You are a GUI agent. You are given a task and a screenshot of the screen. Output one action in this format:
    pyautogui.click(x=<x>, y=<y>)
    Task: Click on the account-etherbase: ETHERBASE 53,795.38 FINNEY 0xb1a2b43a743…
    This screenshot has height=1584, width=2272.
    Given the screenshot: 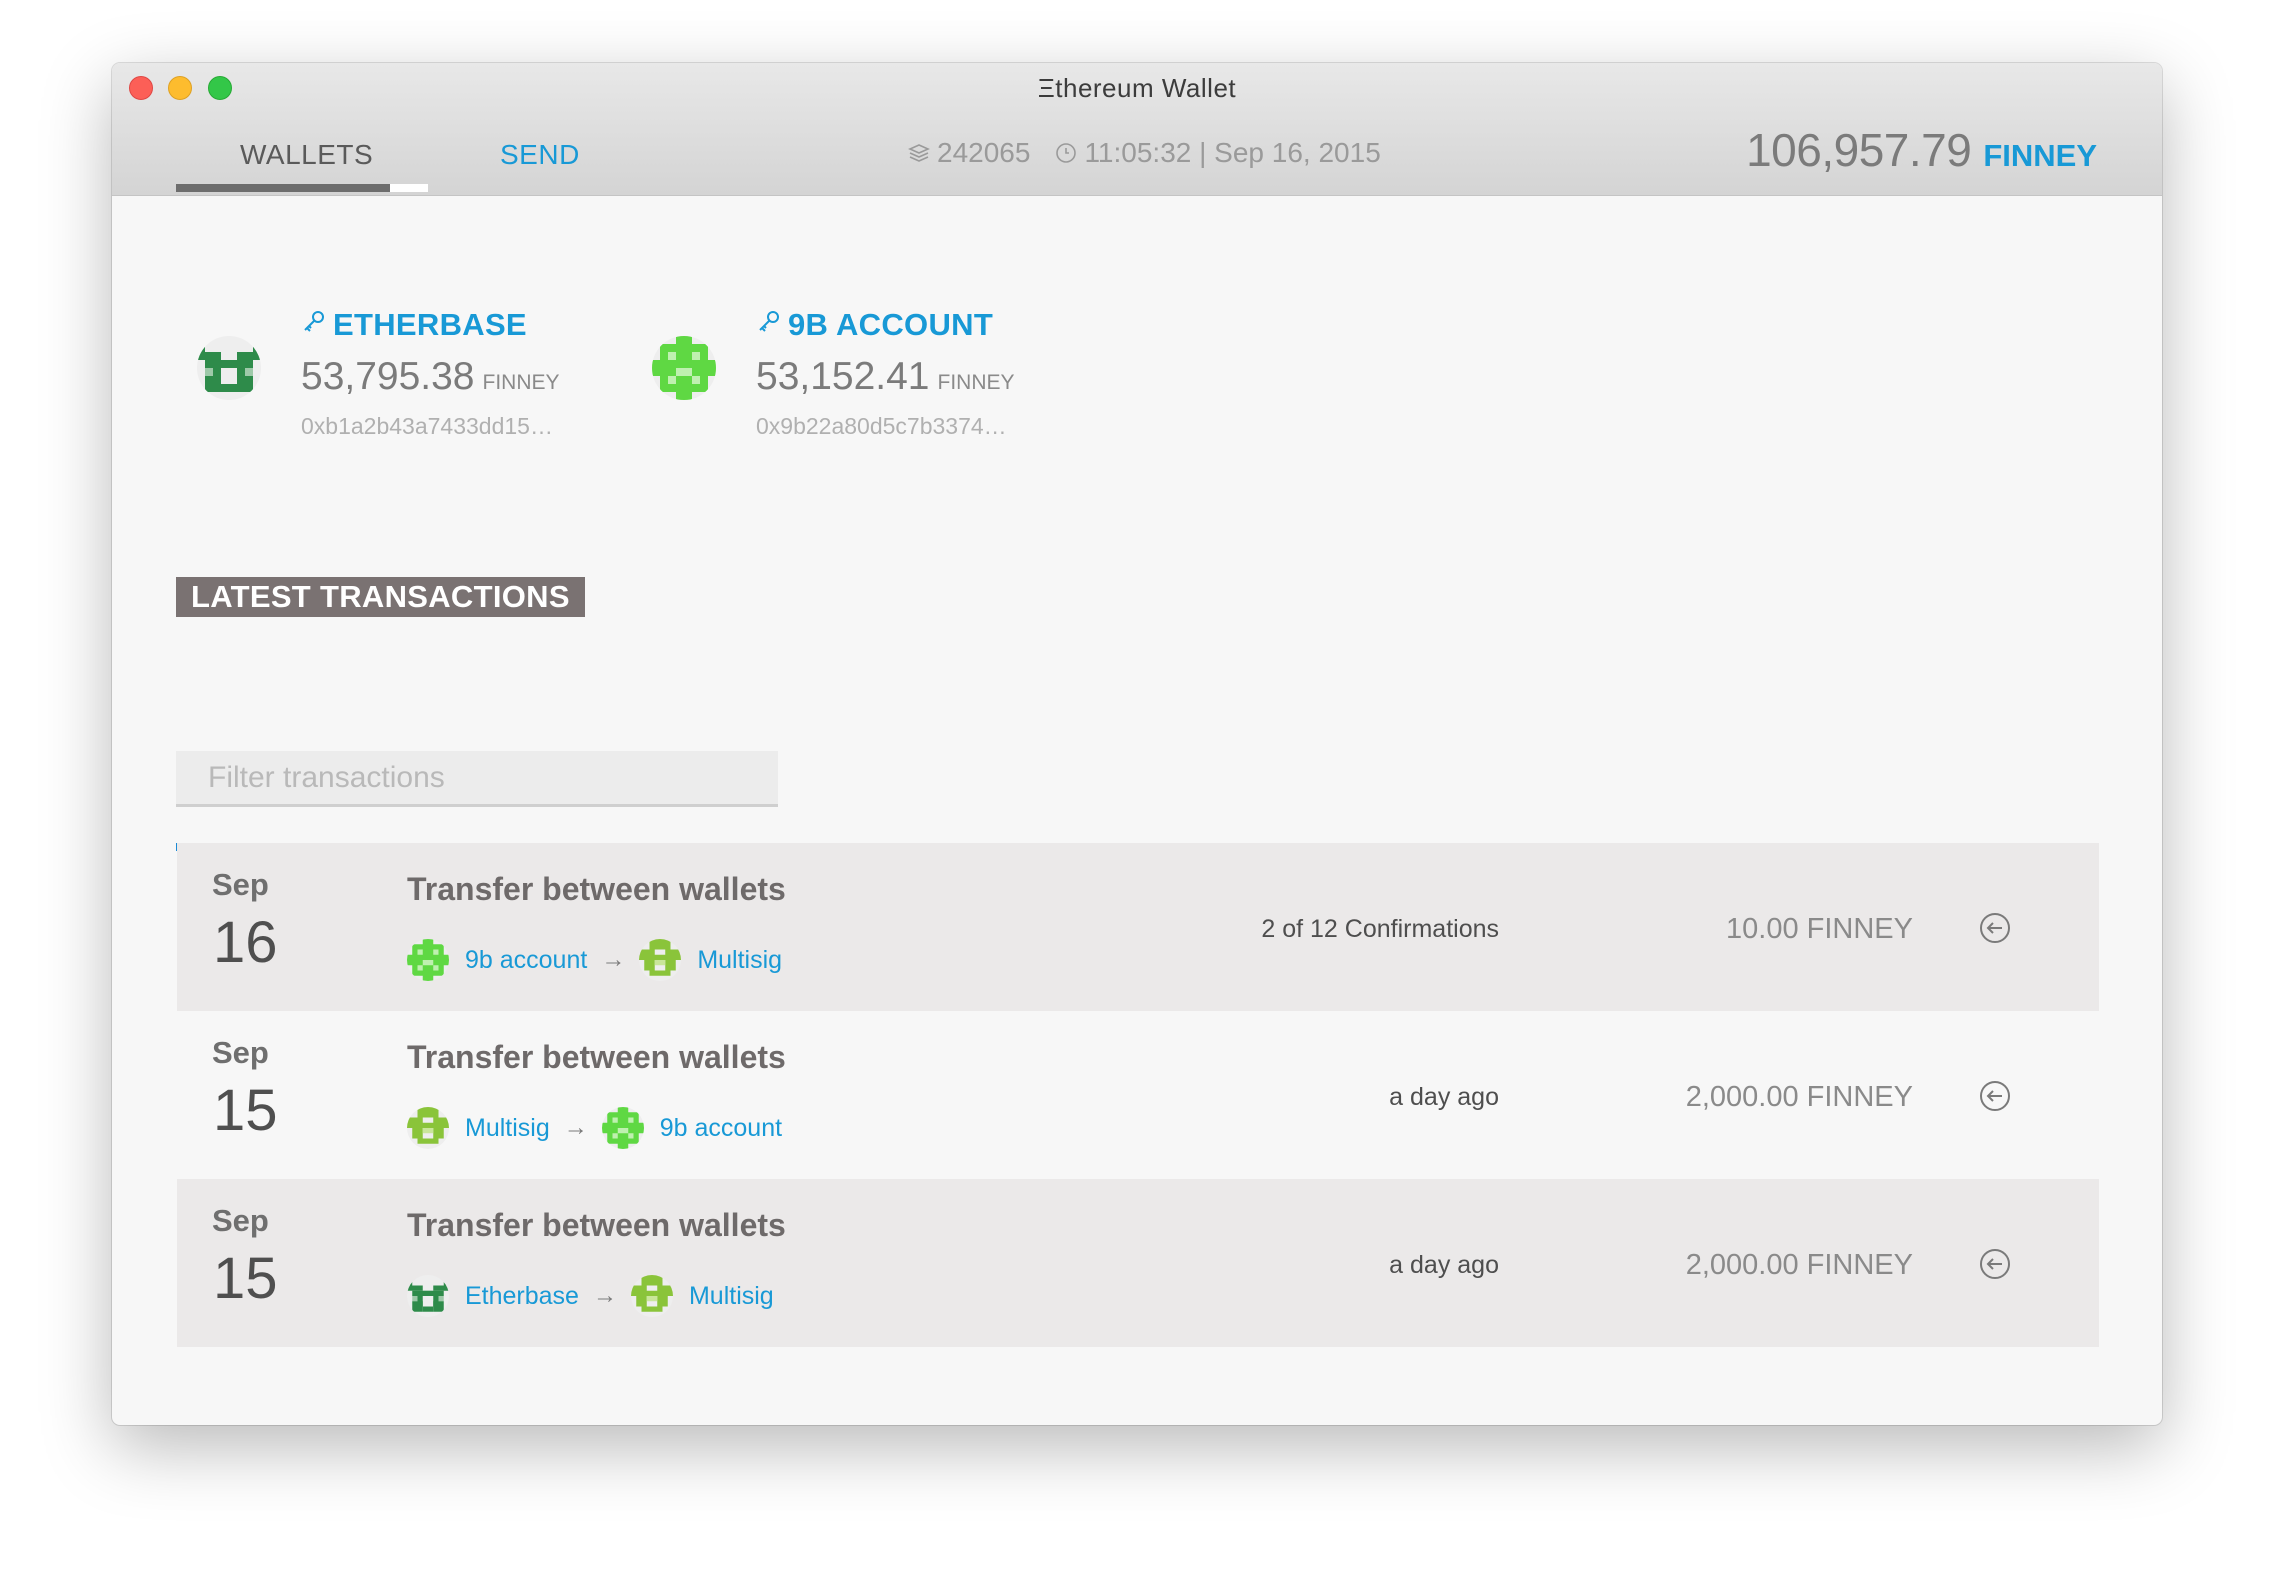 What is the action you would take?
    pyautogui.click(x=407, y=373)
    